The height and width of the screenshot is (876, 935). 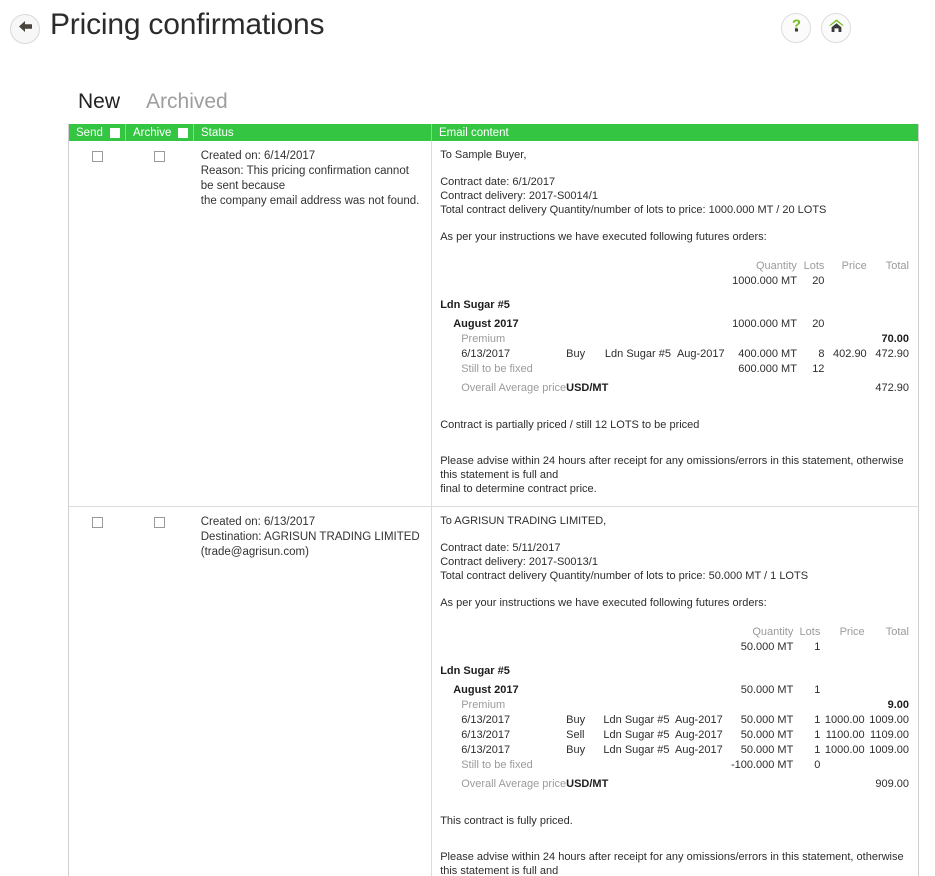 What do you see at coordinates (486, 324) in the screenshot?
I see `month-group-label: August 2017` at bounding box center [486, 324].